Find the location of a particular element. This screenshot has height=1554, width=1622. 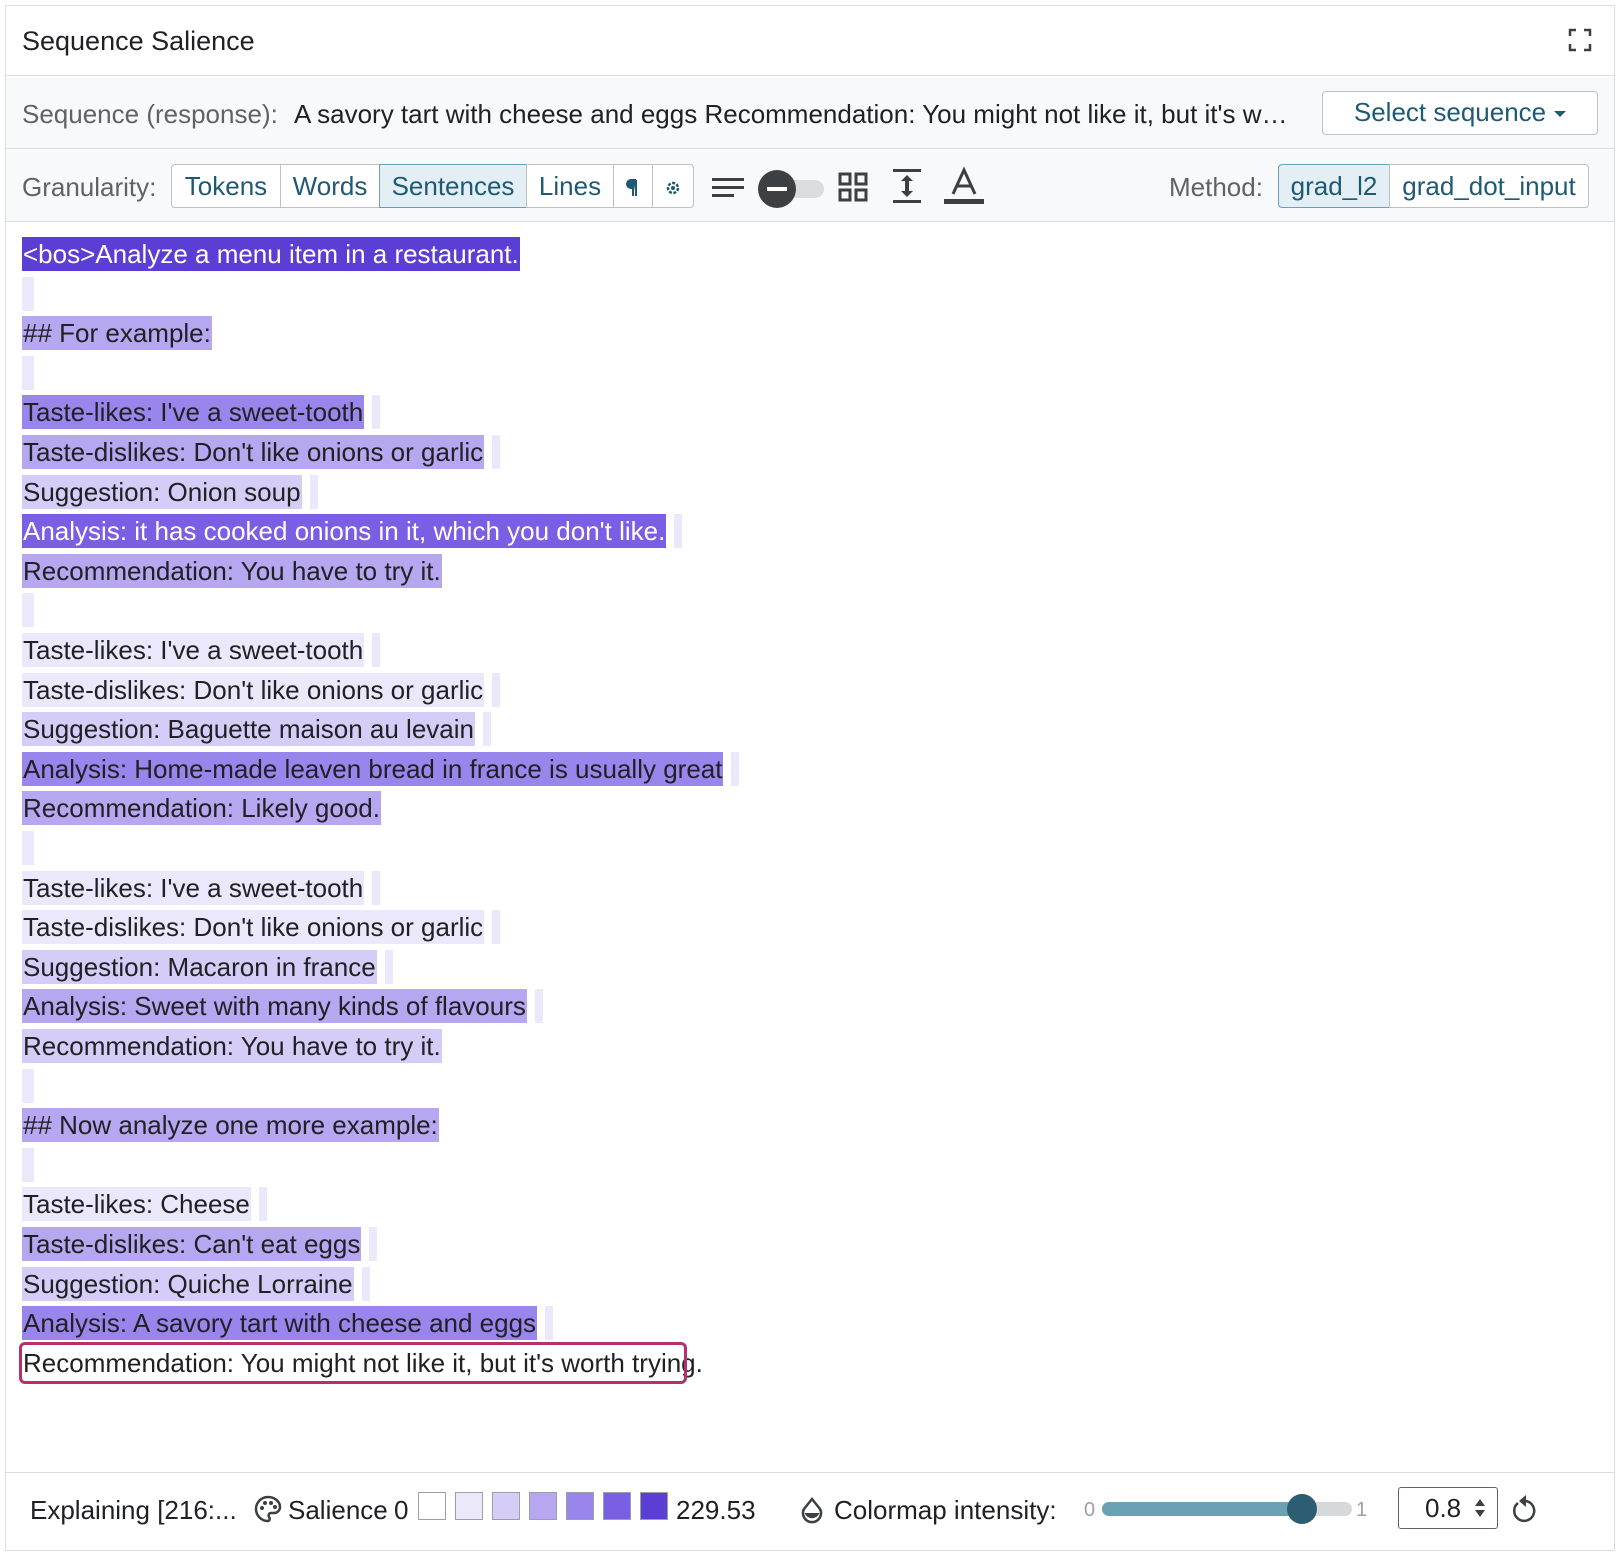

panel-title: Sequence Salience is located at coordinates (138, 41).